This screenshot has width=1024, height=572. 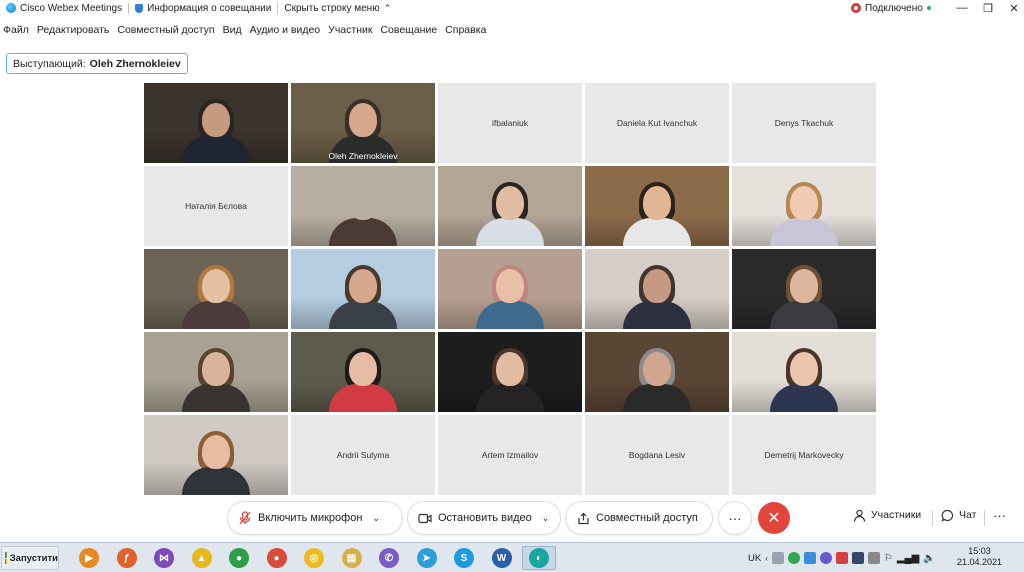 I want to click on clock: 15:03 21.04.2021, so click(x=979, y=557).